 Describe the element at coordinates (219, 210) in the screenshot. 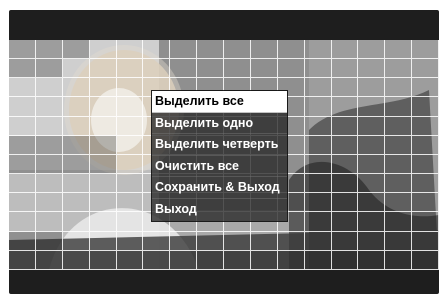

I see `menu-item-exit: Выход` at that location.